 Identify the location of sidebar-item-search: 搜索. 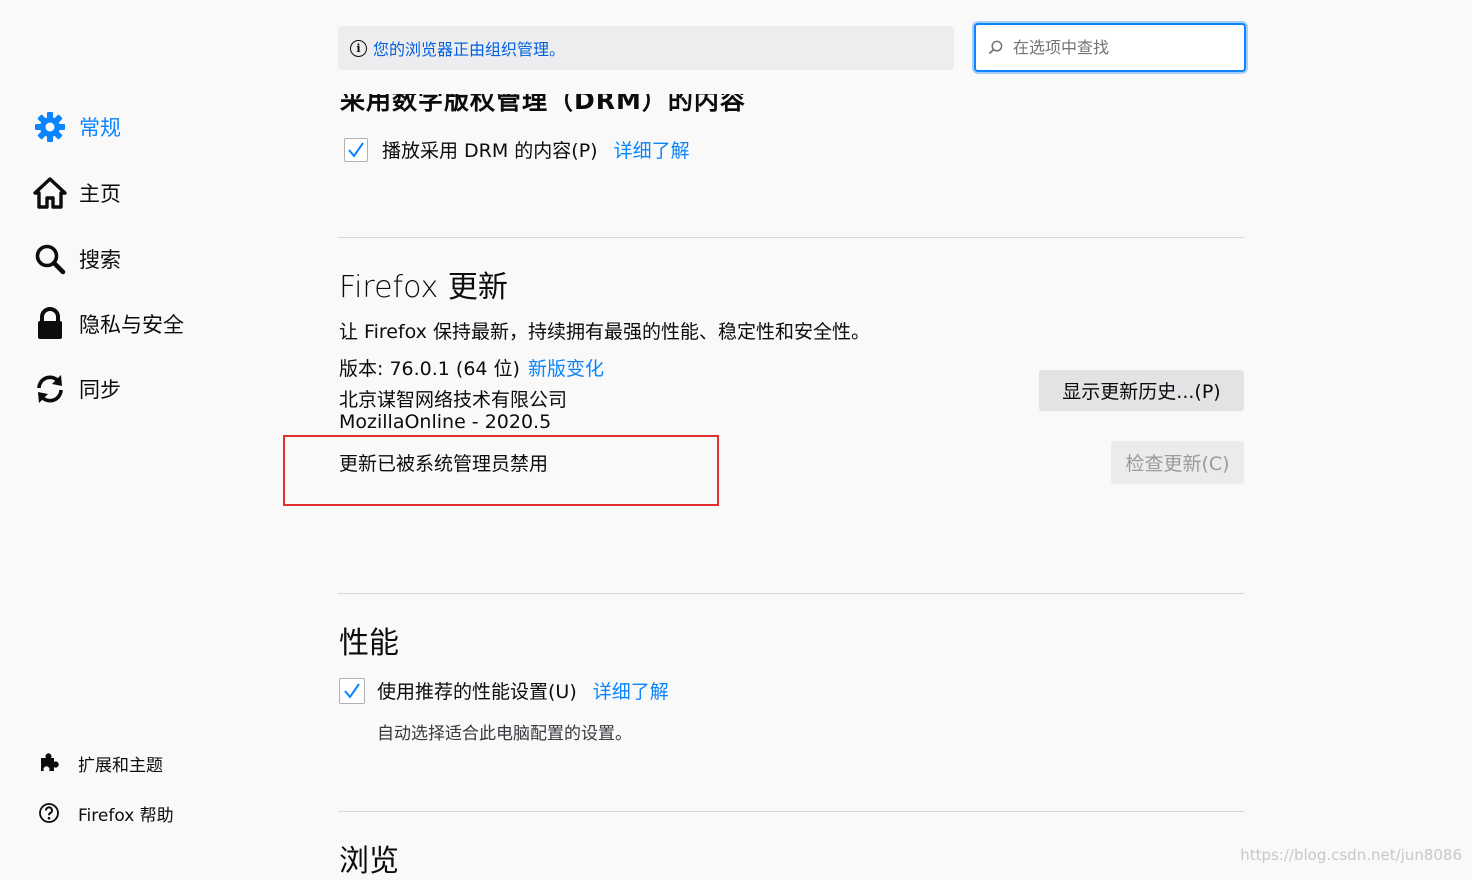
(77, 259).